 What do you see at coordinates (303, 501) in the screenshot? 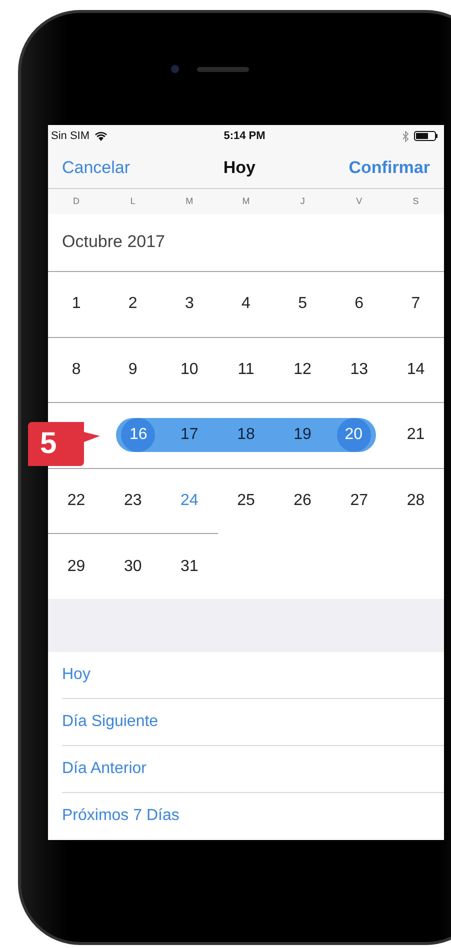
I see `day-number: 26` at bounding box center [303, 501].